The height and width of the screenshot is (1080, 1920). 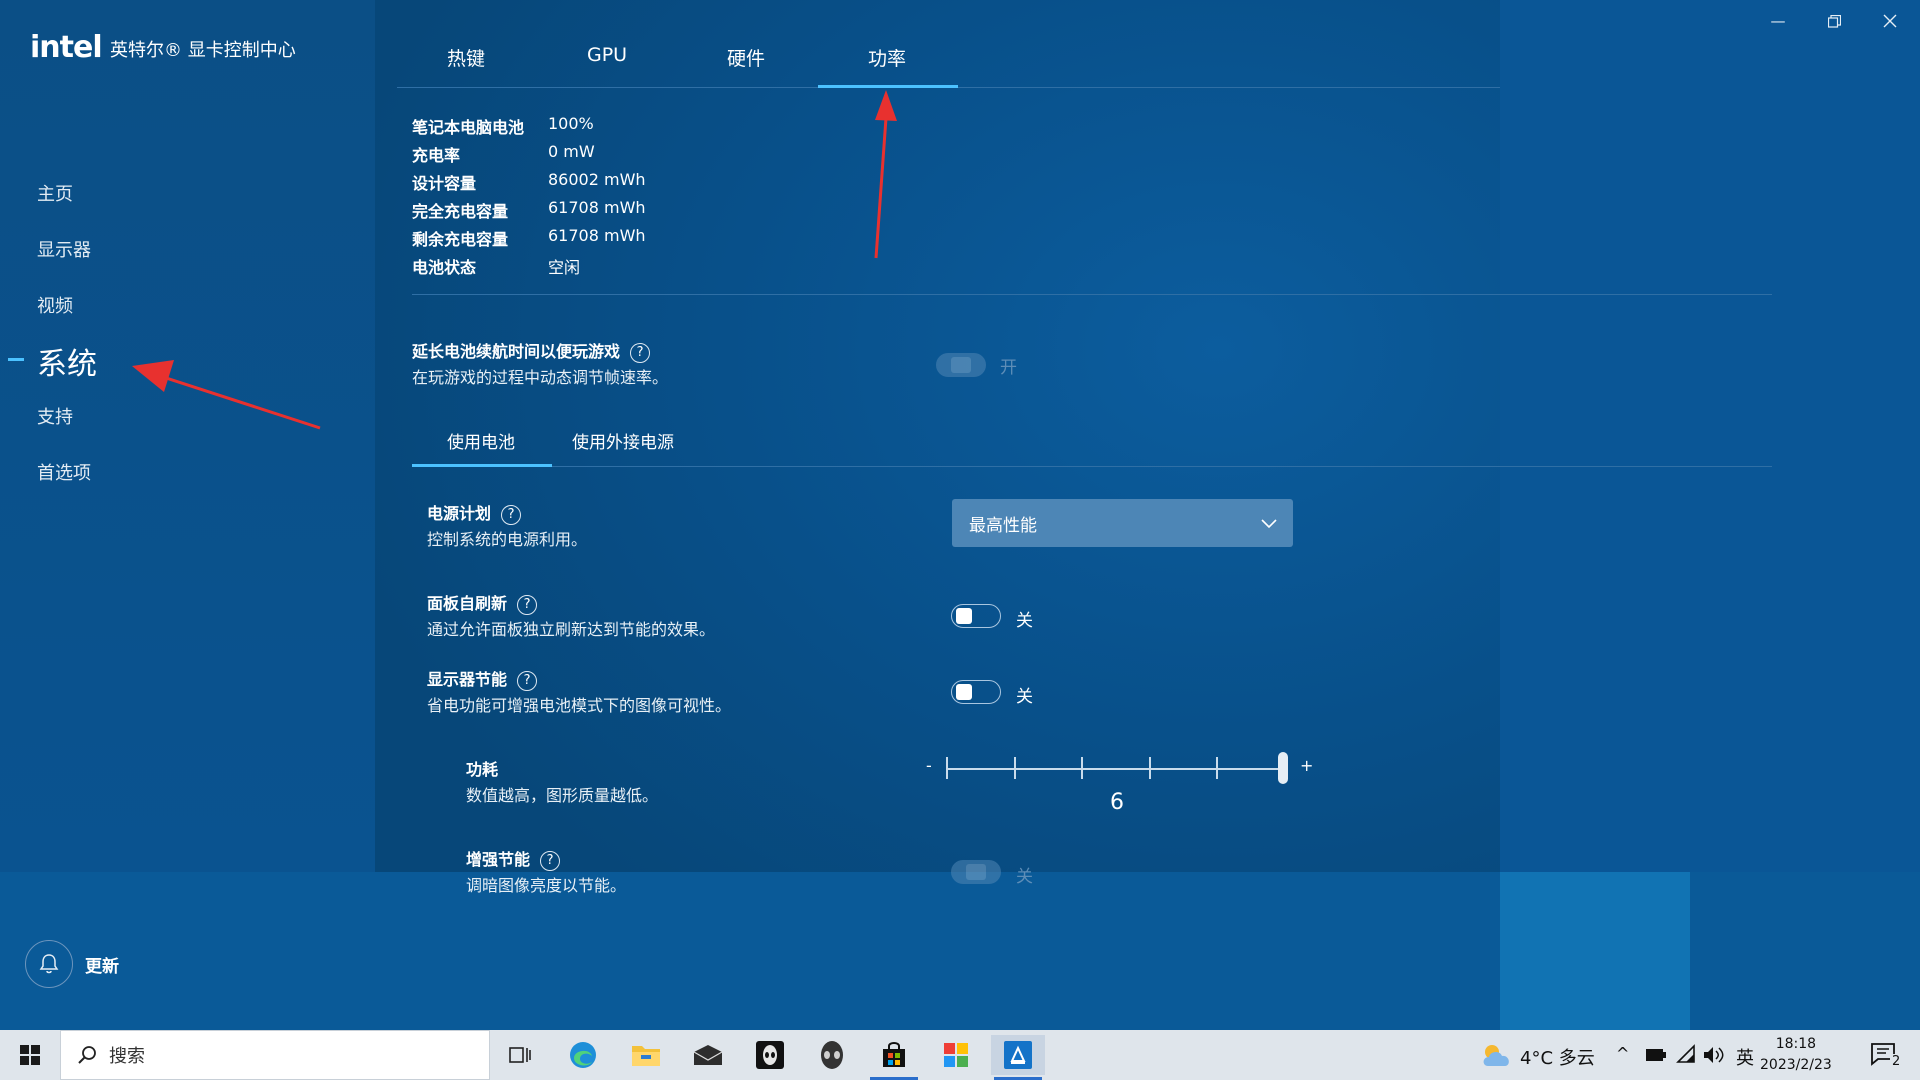 I want to click on taskbar-alienware-app, so click(x=770, y=1055).